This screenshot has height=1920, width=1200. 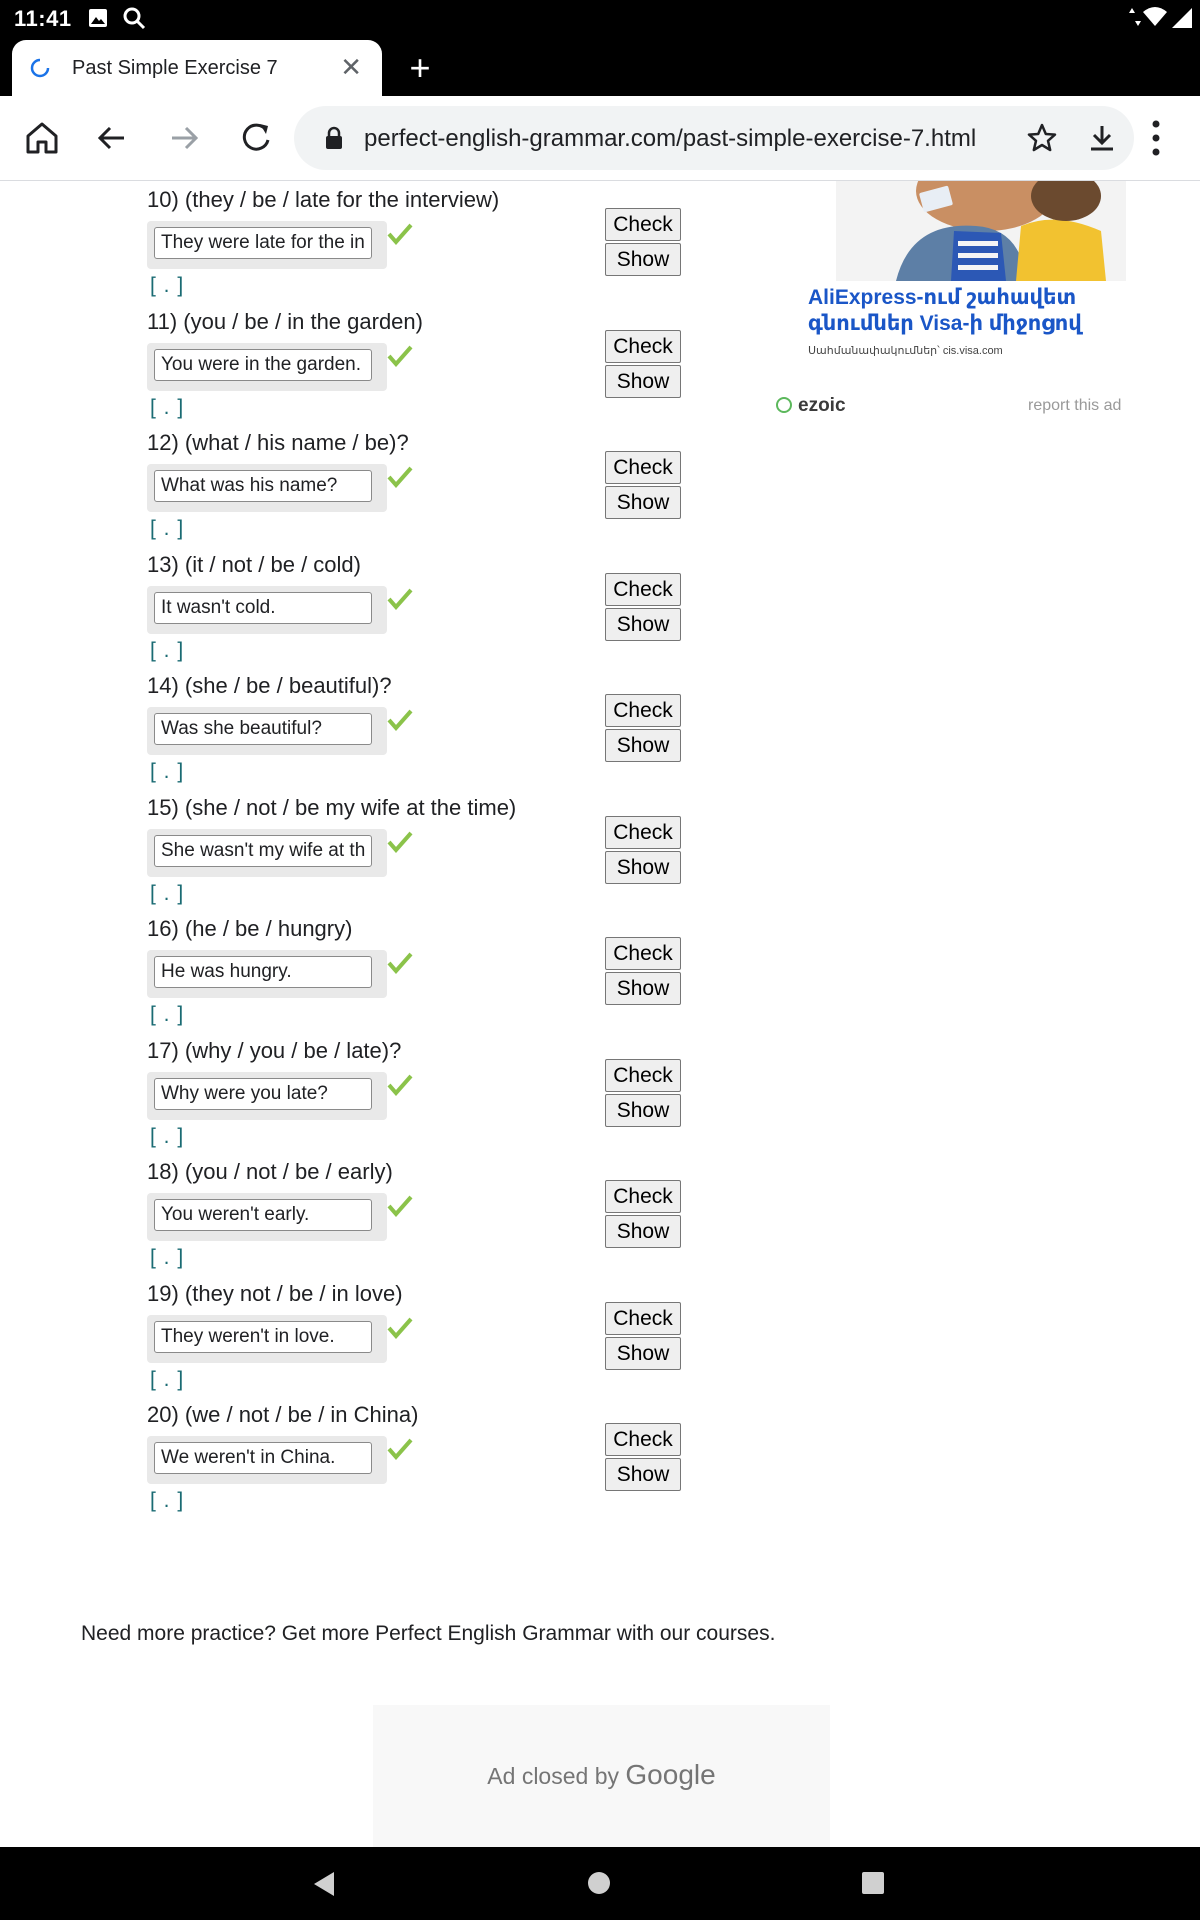 I want to click on lock-icon, so click(x=334, y=137).